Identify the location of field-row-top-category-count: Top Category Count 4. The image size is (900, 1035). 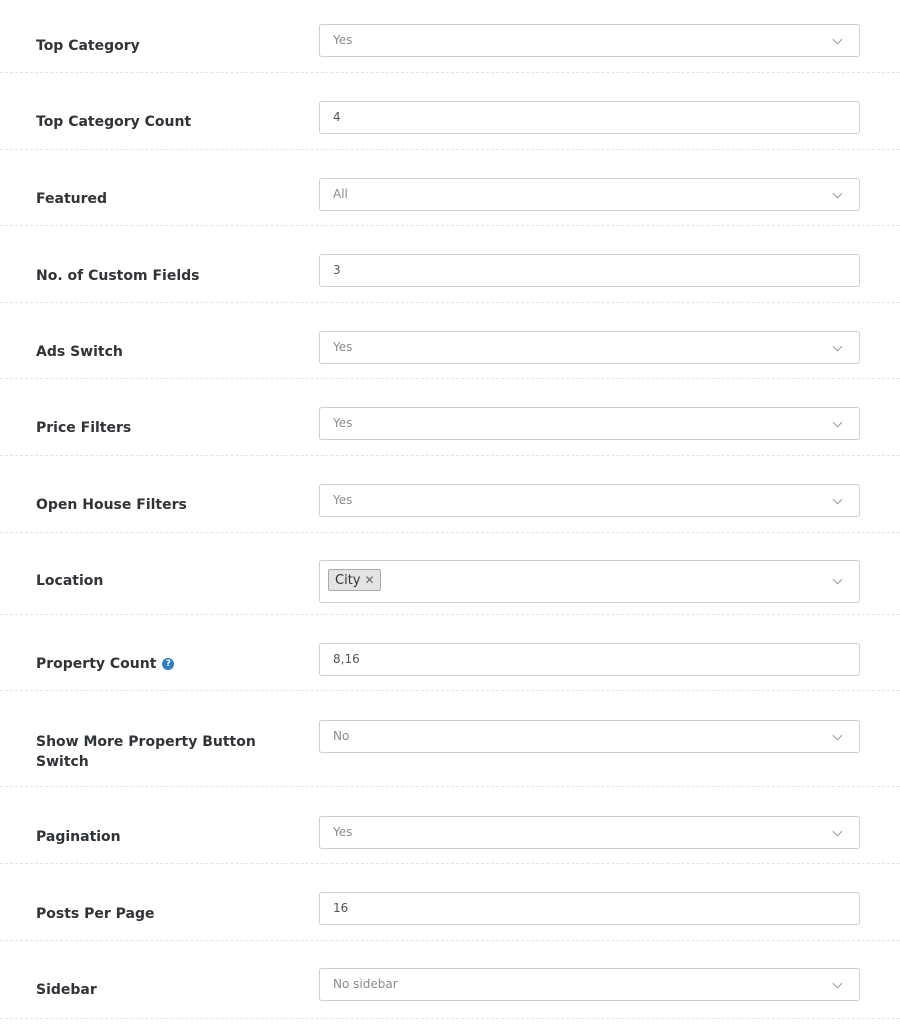
(450, 111).